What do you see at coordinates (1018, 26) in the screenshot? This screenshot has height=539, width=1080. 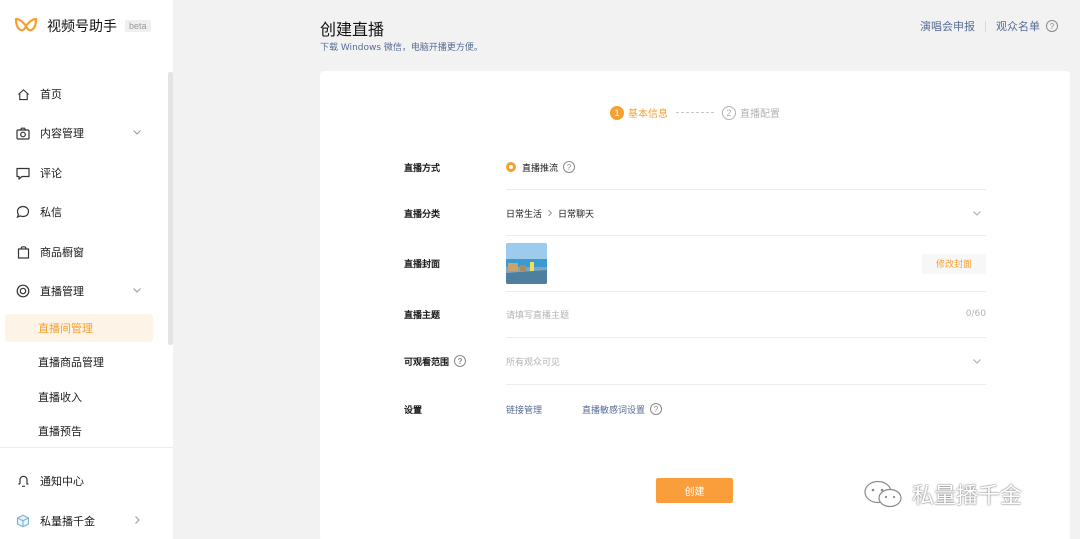 I see `audience-list-link: 观众名单` at bounding box center [1018, 26].